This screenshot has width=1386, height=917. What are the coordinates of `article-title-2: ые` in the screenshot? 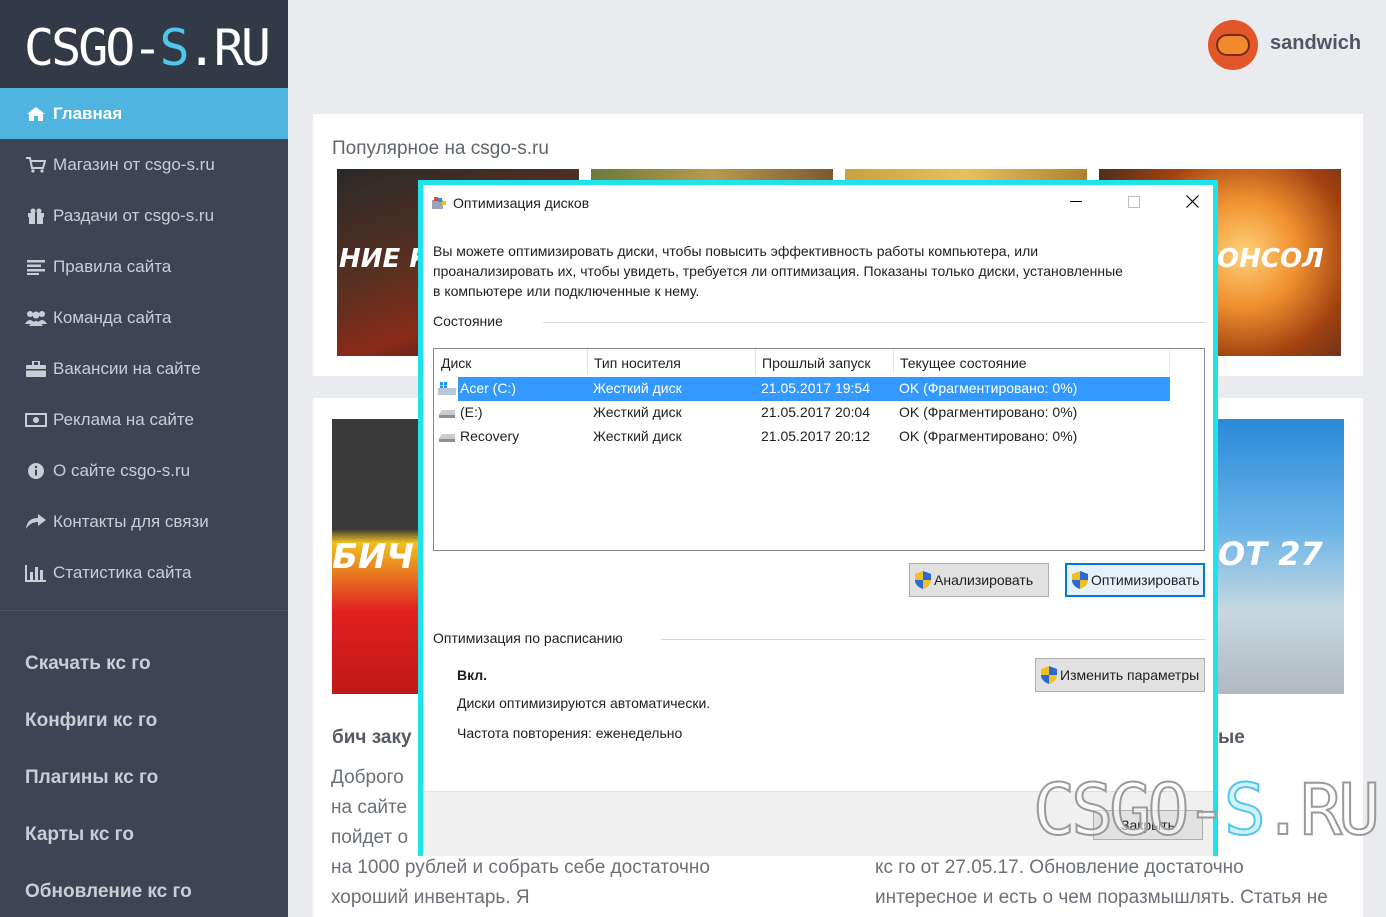 It's located at (1231, 738).